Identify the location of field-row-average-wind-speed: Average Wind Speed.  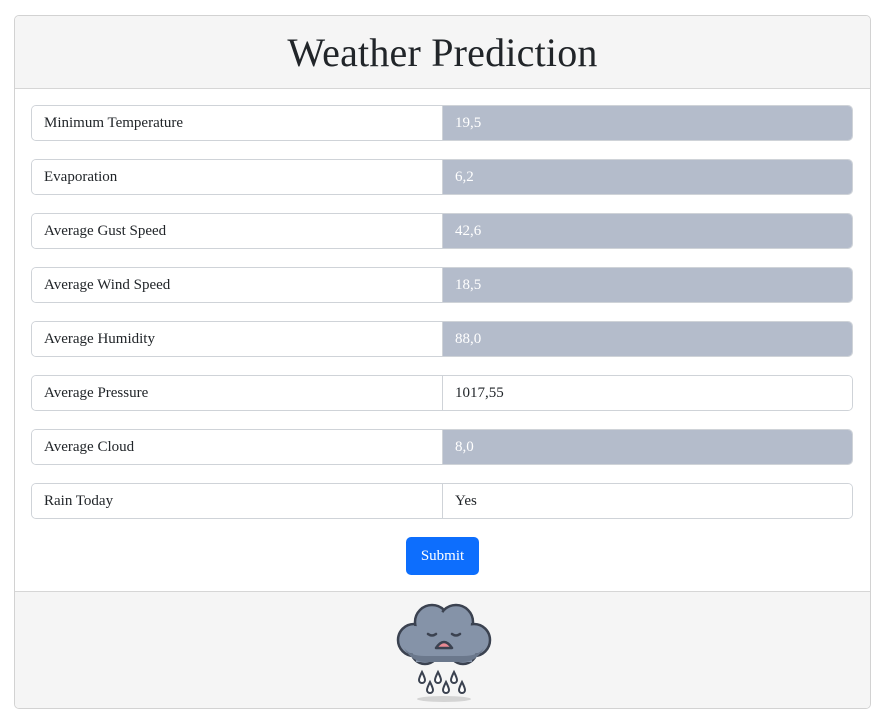
(442, 285).